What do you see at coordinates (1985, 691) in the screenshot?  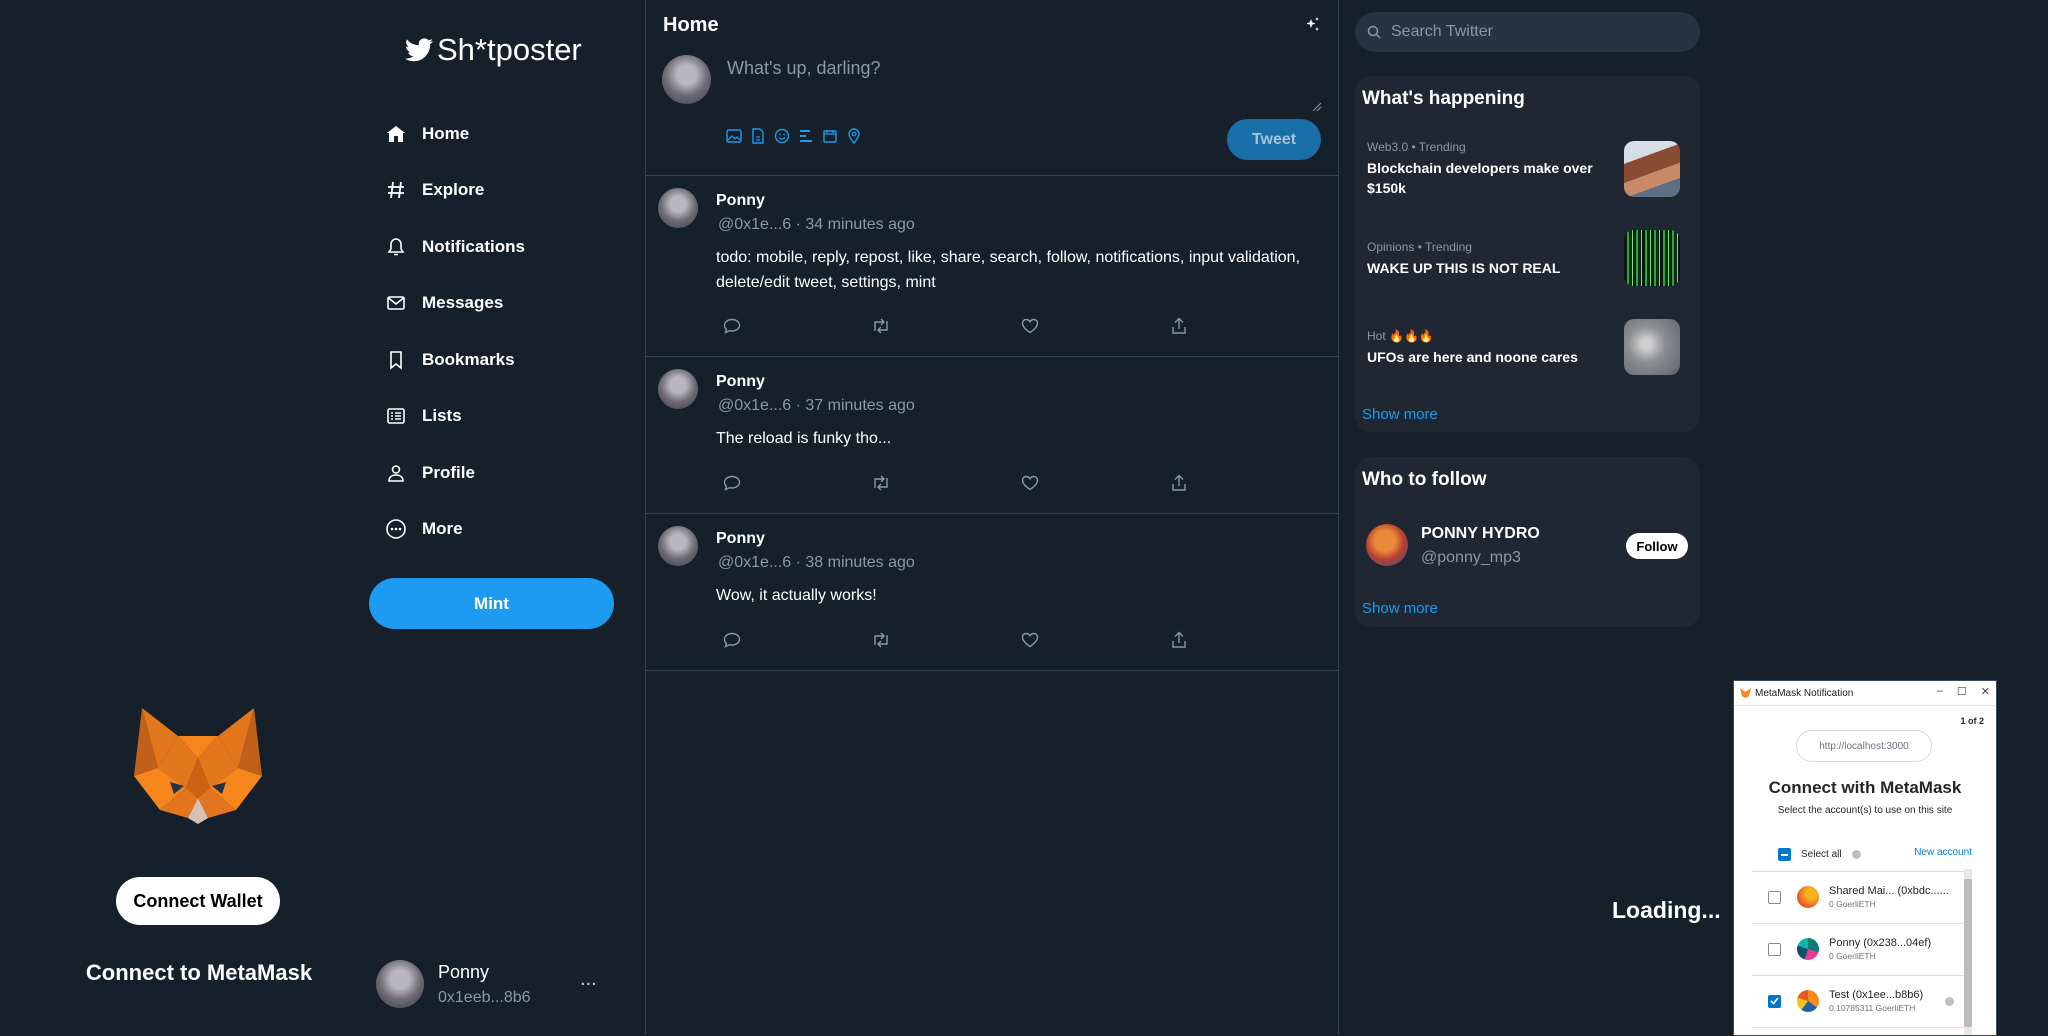 I see `close-button: ✕` at bounding box center [1985, 691].